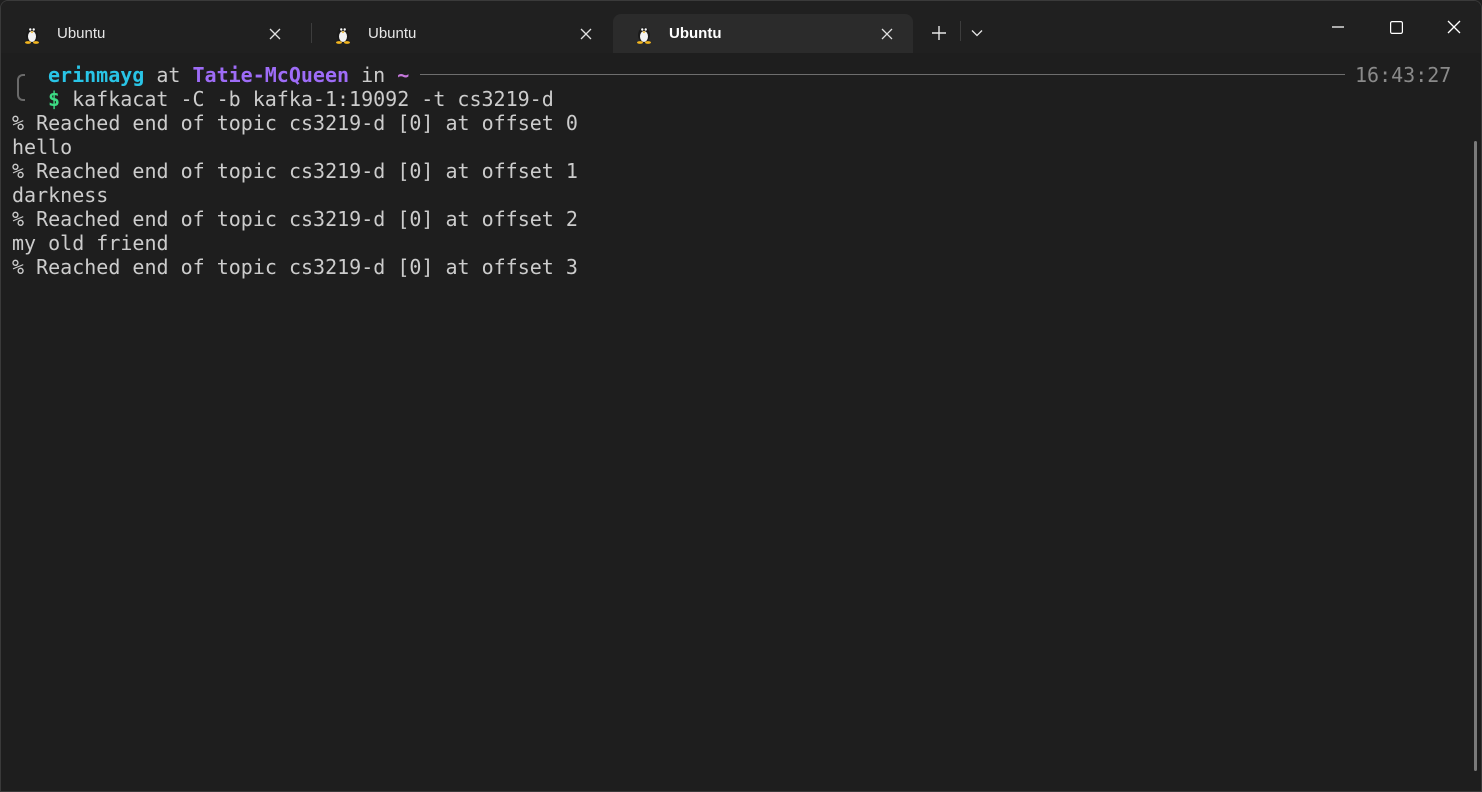 This screenshot has width=1482, height=792. Describe the element at coordinates (42, 147) in the screenshot. I see `output-line: hello` at that location.